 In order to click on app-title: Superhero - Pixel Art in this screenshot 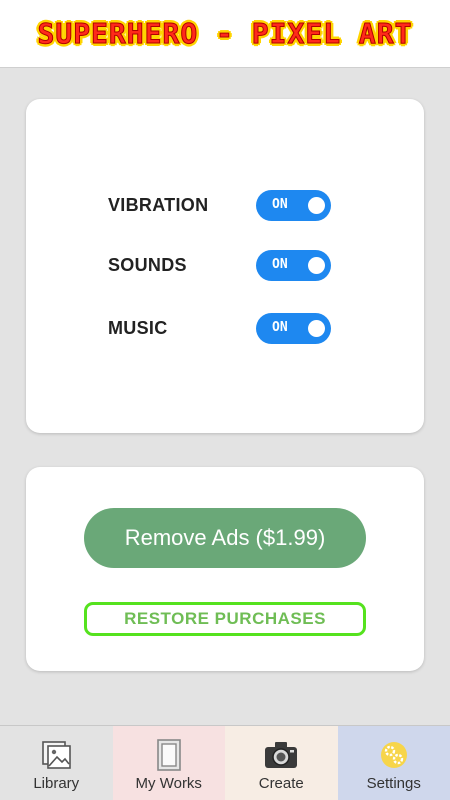, I will do `click(225, 34)`.